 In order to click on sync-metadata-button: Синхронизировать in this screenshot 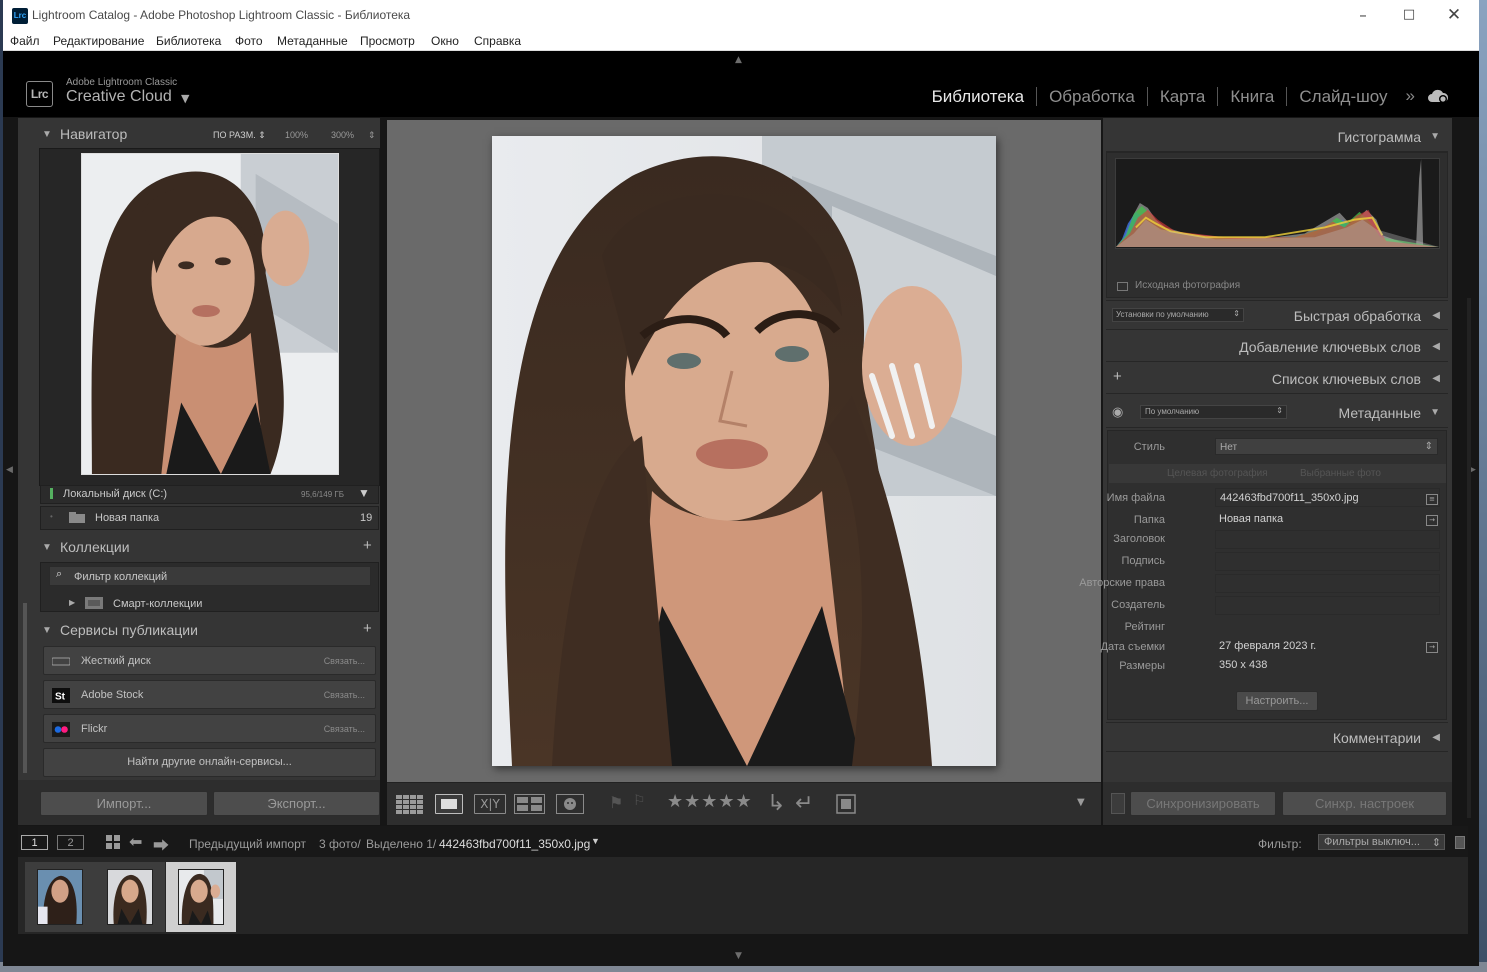, I will do `click(1203, 803)`.